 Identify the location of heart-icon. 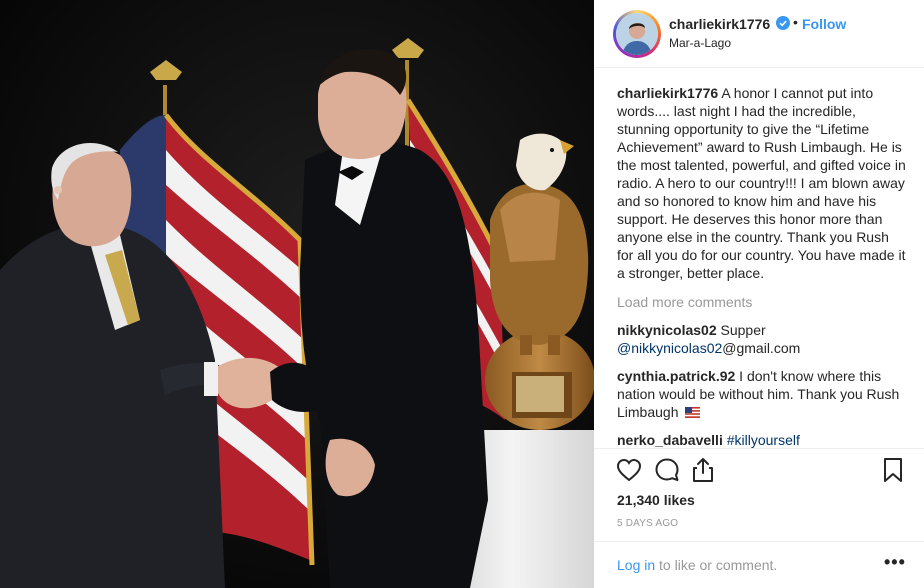
(629, 470).